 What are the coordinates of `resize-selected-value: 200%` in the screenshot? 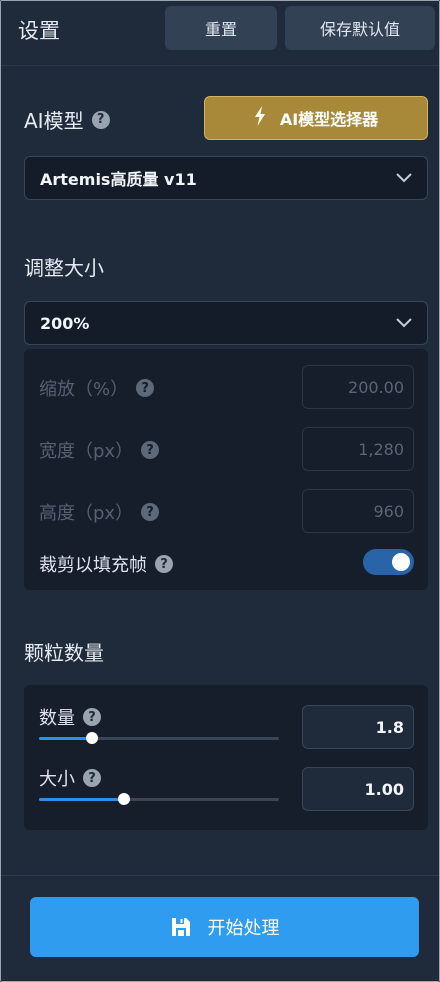 It's located at (65, 323).